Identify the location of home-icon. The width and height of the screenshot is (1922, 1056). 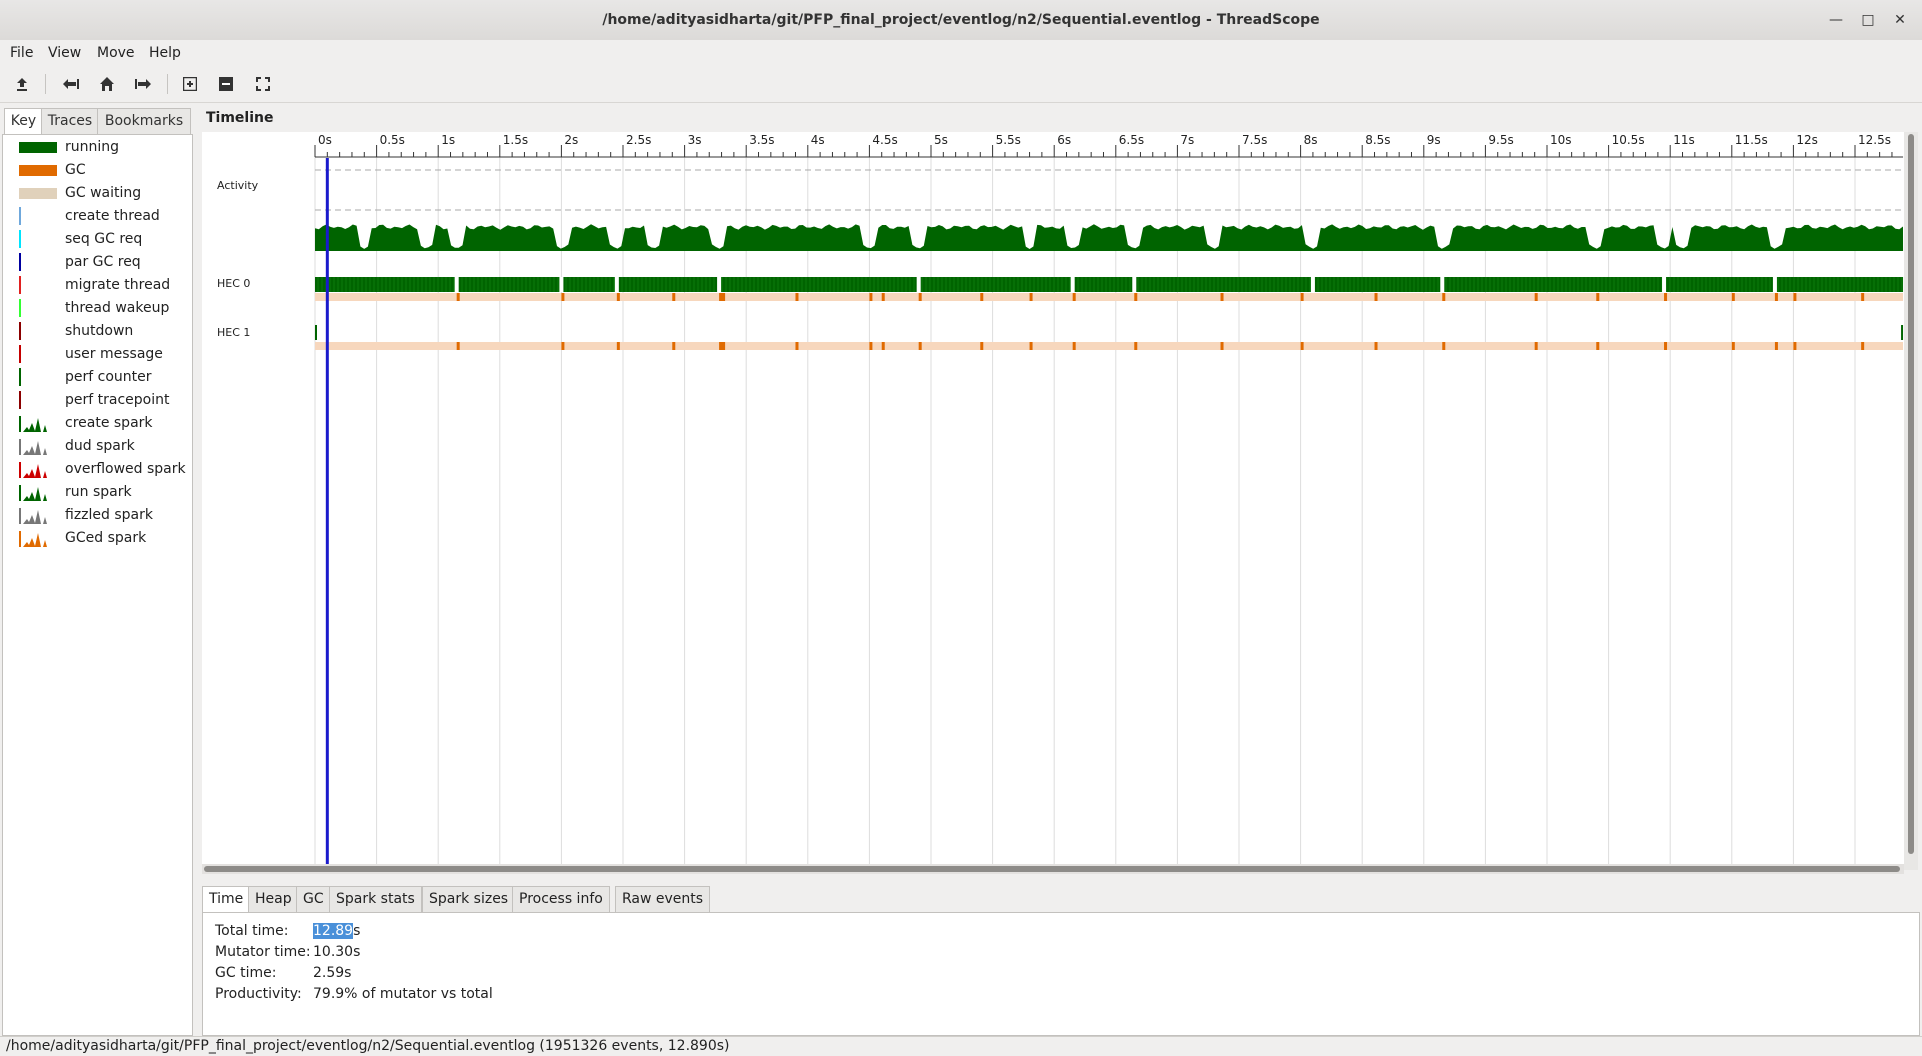
(107, 84).